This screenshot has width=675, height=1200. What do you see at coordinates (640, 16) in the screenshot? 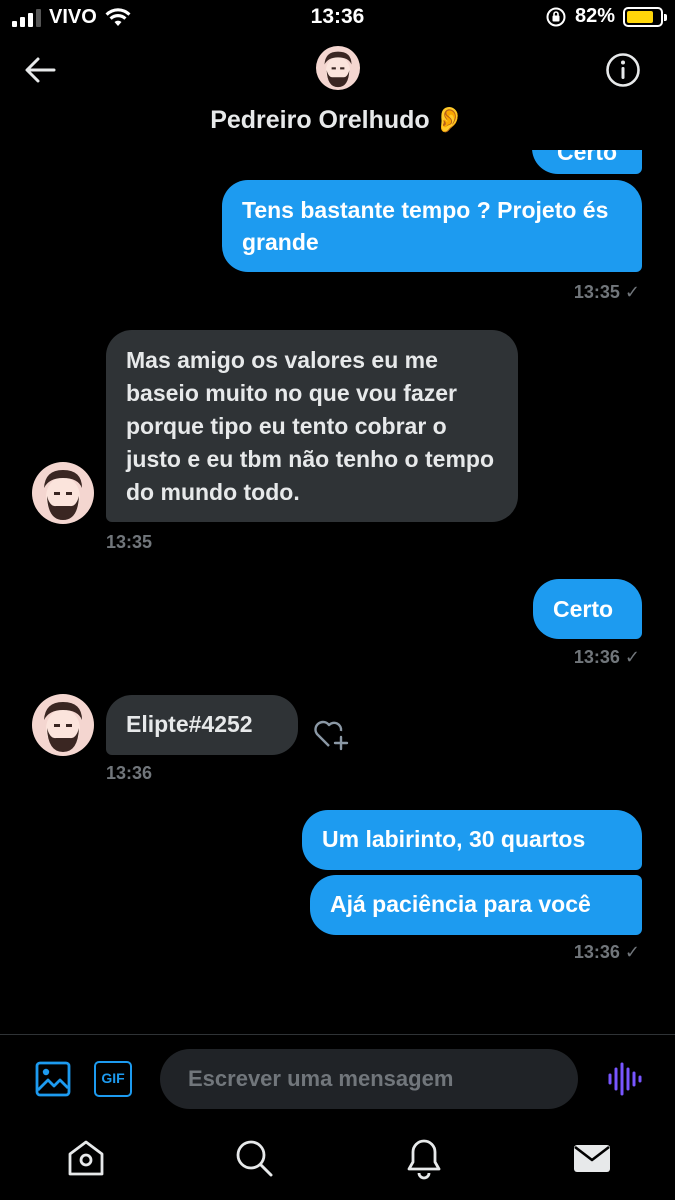
I see `battery-level` at bounding box center [640, 16].